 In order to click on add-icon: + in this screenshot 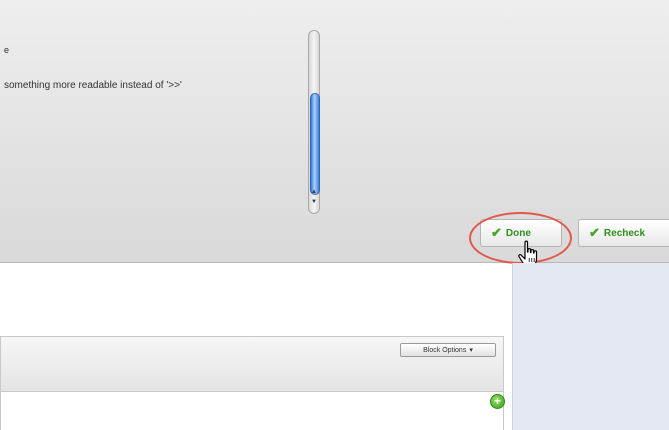, I will do `click(497, 401)`.